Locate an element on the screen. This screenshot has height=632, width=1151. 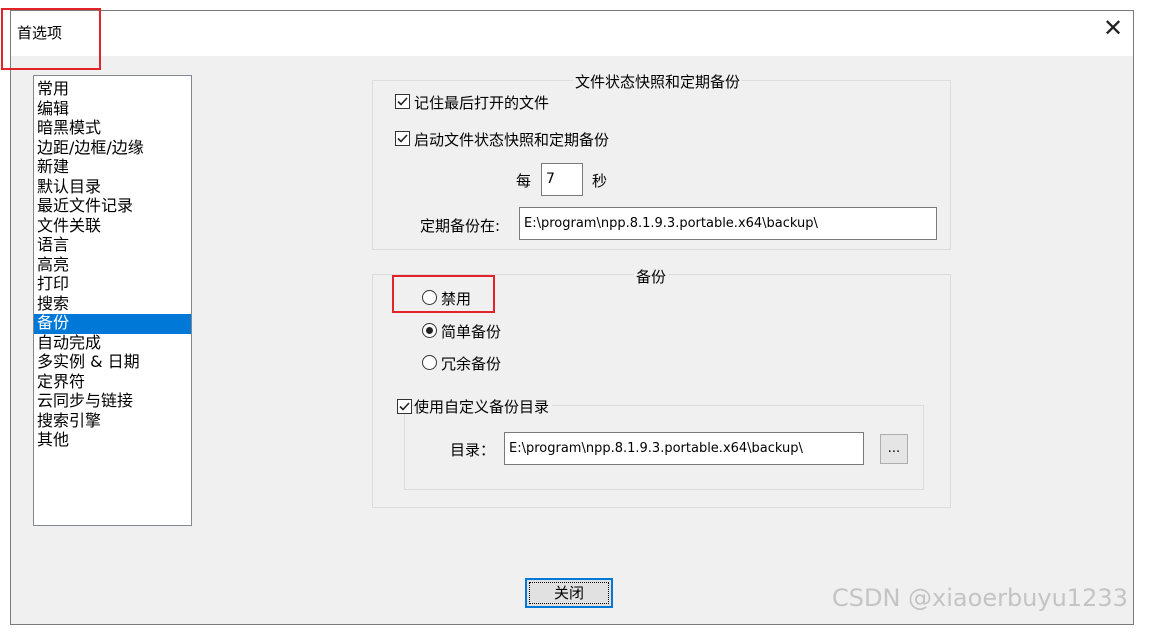
category-item: 搜索引擎 is located at coordinates (112, 422).